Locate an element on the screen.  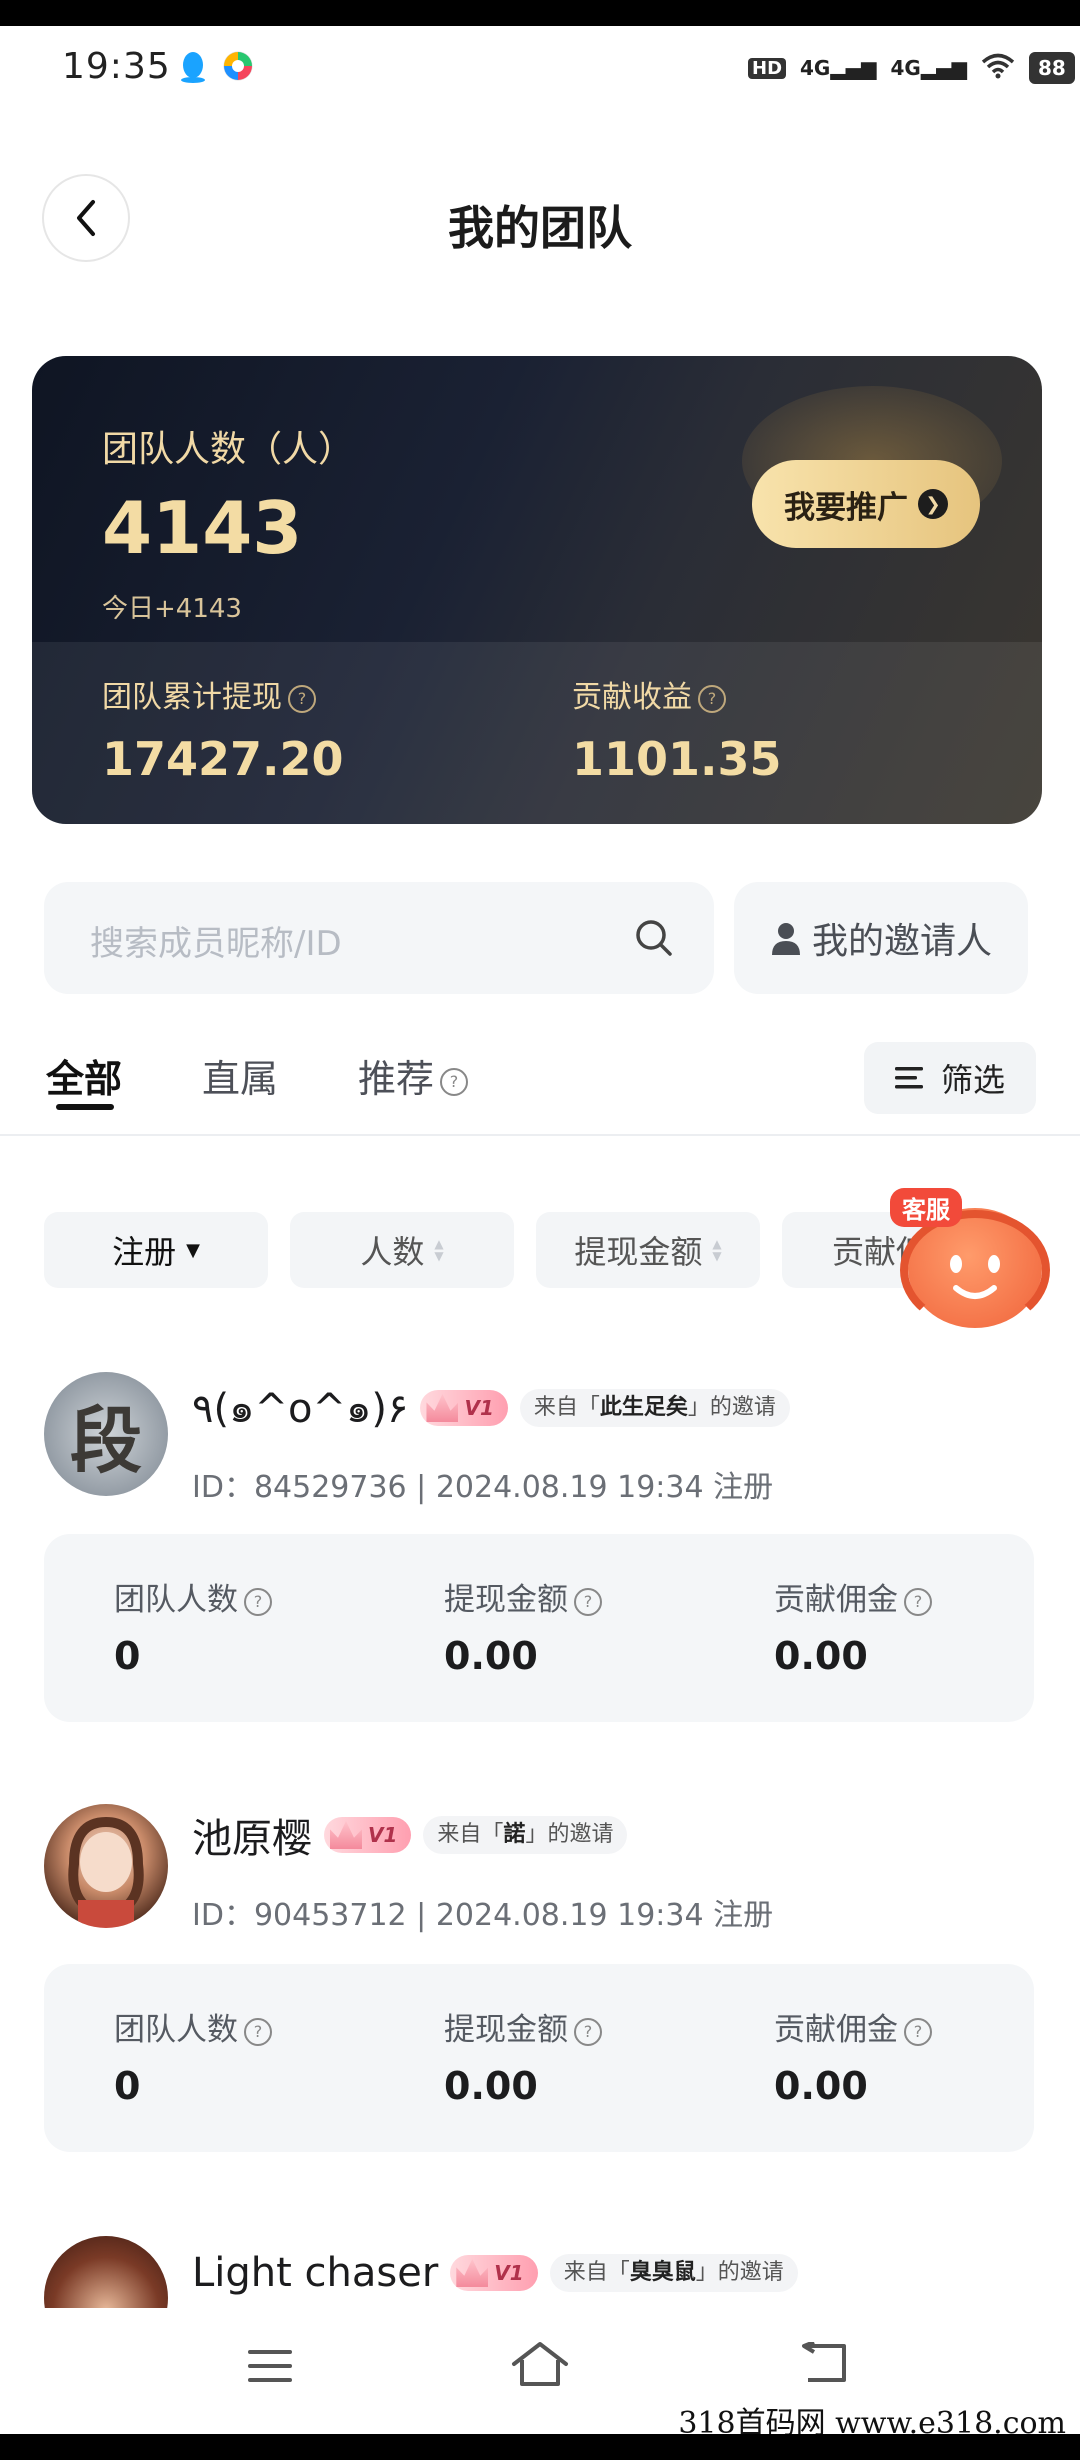
withdraw-value: 17427.20 is located at coordinates (223, 759).